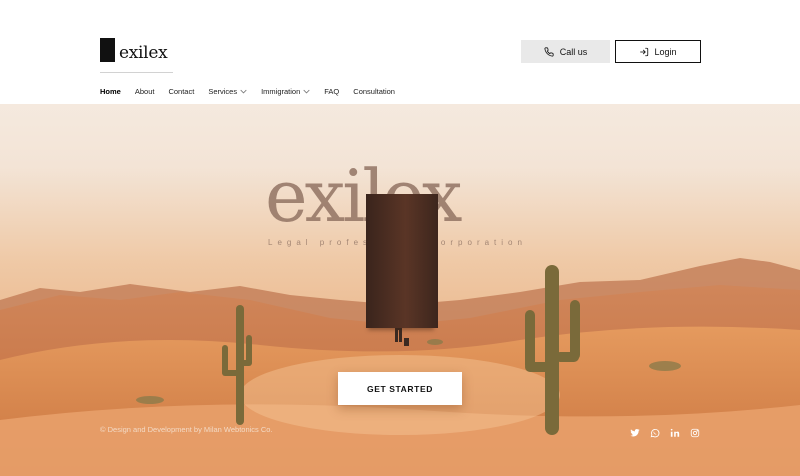 The width and height of the screenshot is (800, 476). I want to click on nav-item-home: Home, so click(110, 91).